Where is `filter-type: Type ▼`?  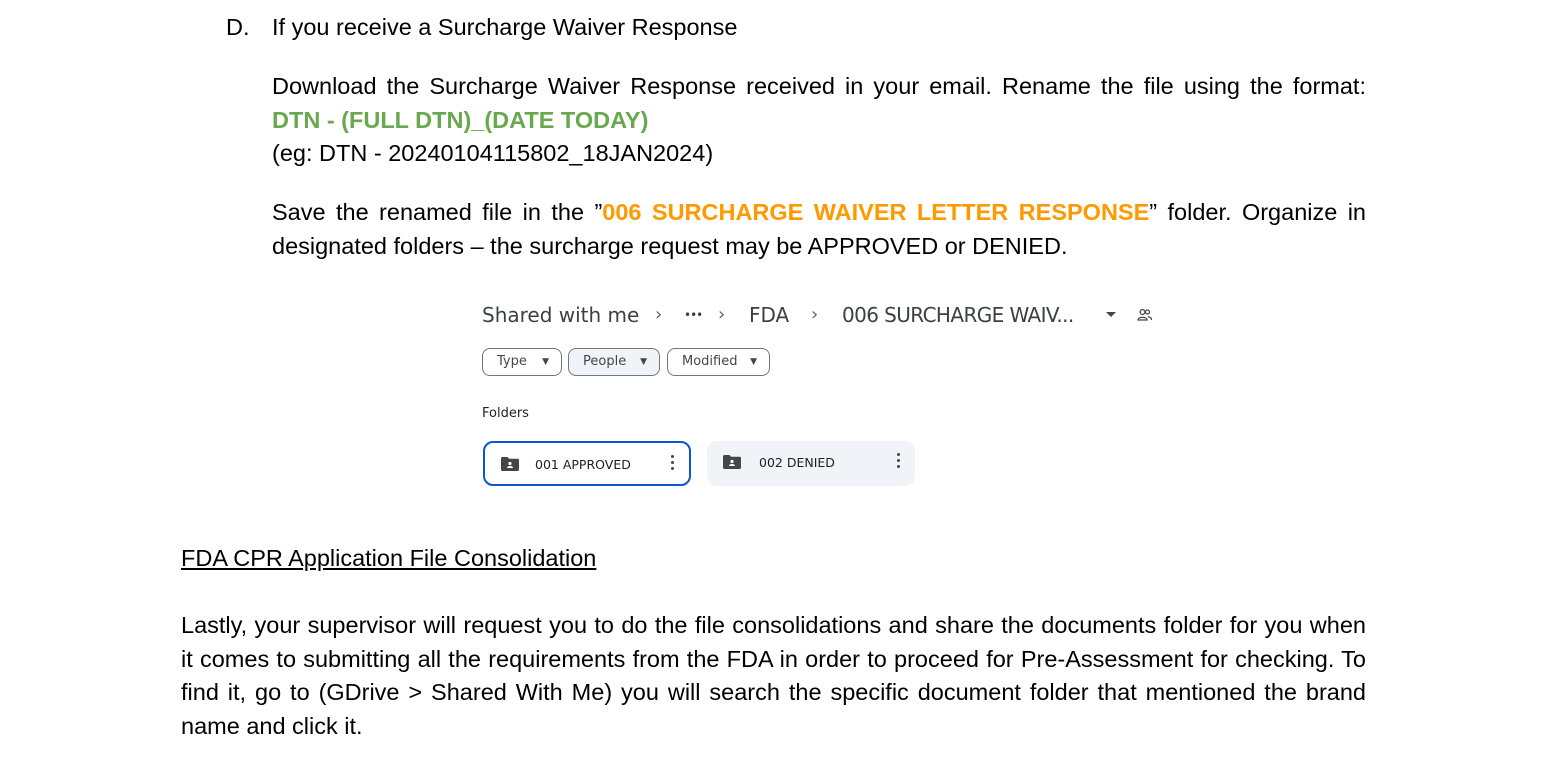 filter-type: Type ▼ is located at coordinates (522, 362).